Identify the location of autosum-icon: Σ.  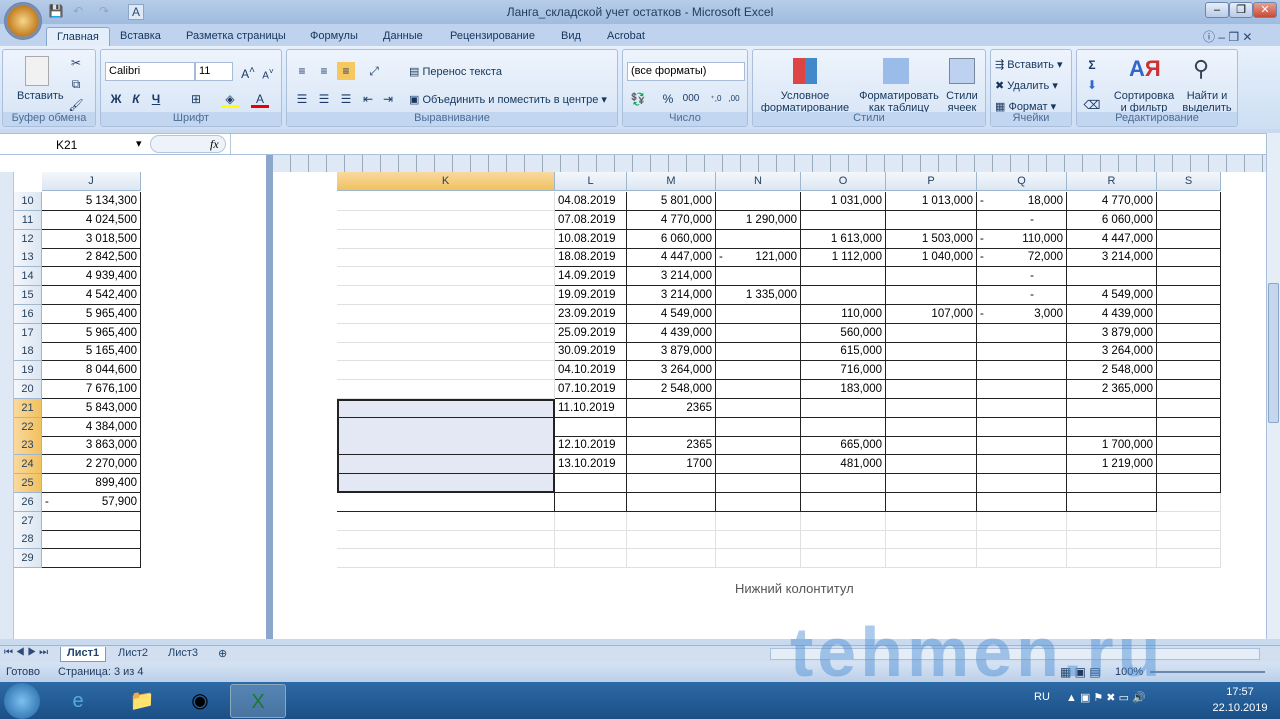
(1092, 65).